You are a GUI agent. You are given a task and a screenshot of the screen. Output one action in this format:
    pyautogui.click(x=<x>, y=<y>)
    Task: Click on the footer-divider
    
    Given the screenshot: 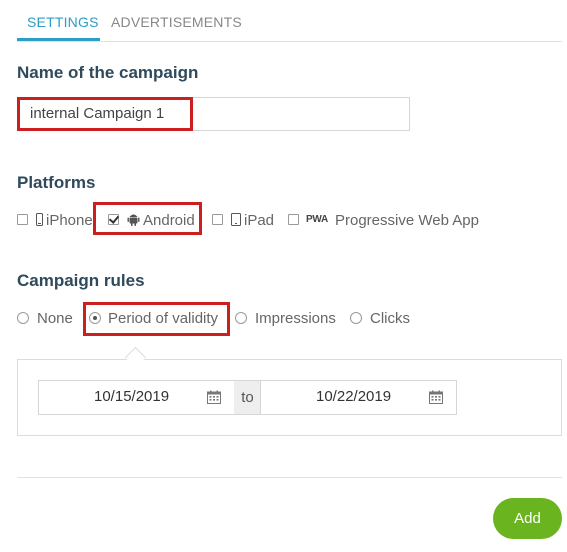 What is the action you would take?
    pyautogui.click(x=289, y=477)
    